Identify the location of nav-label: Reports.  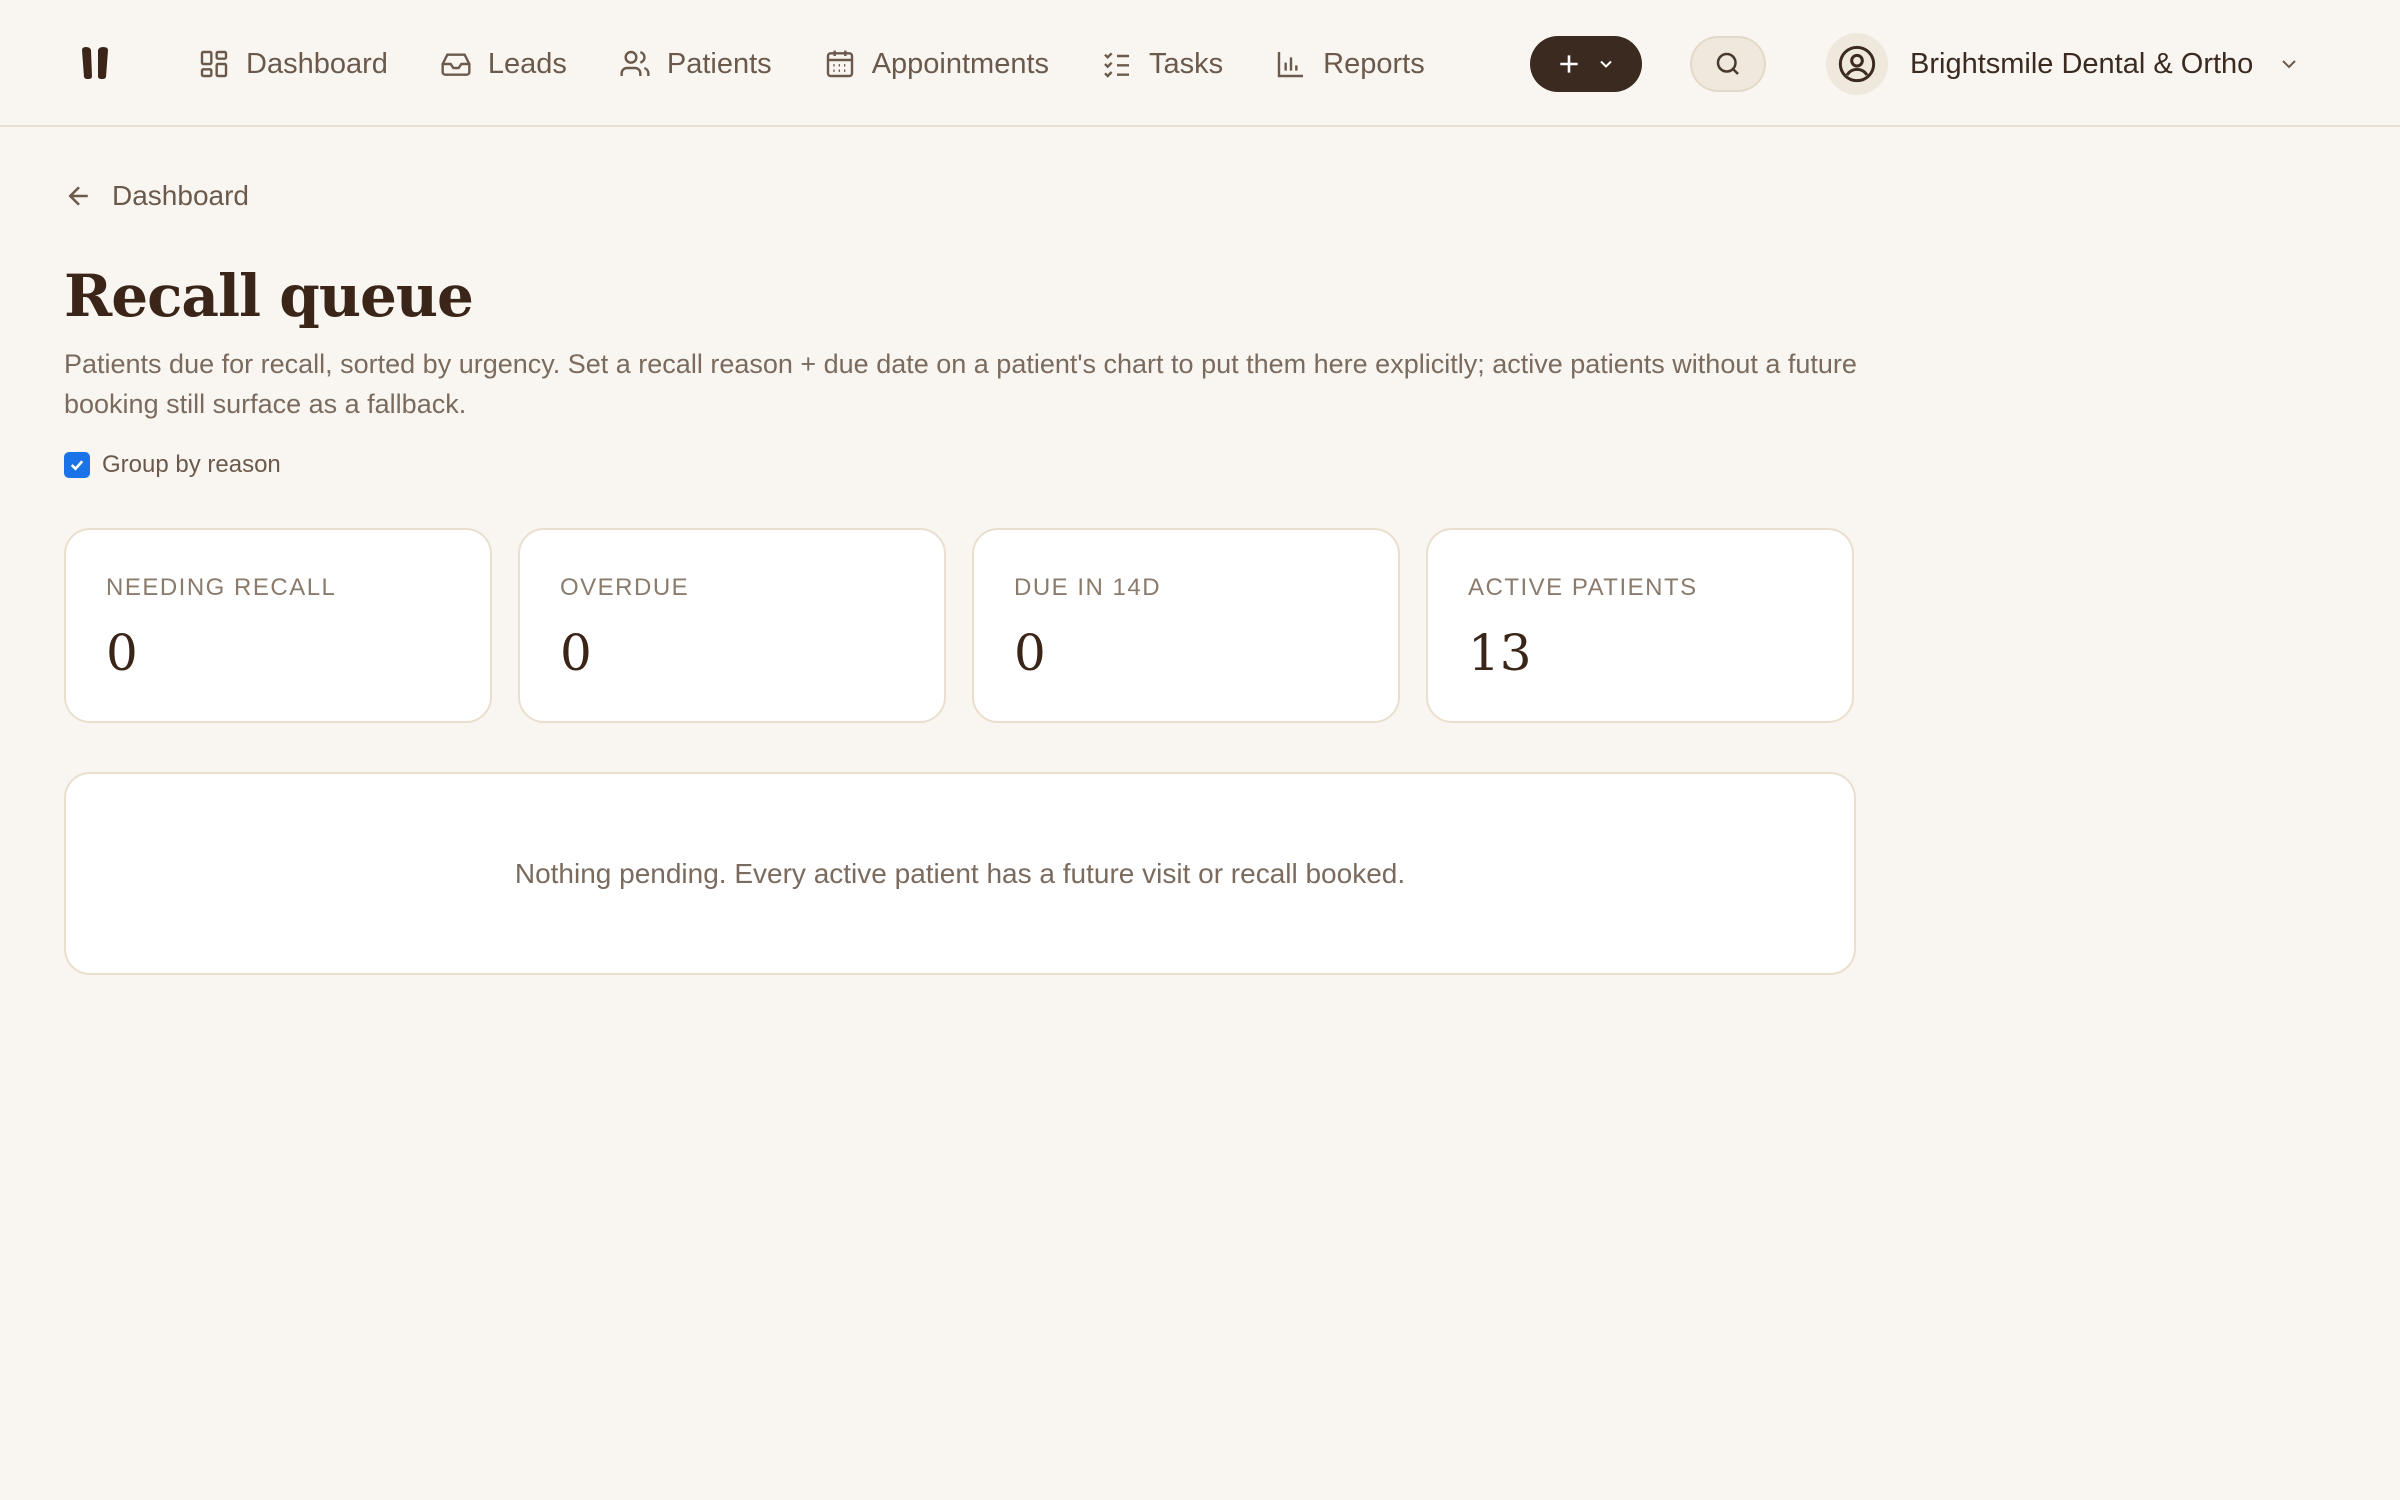
(1374, 63).